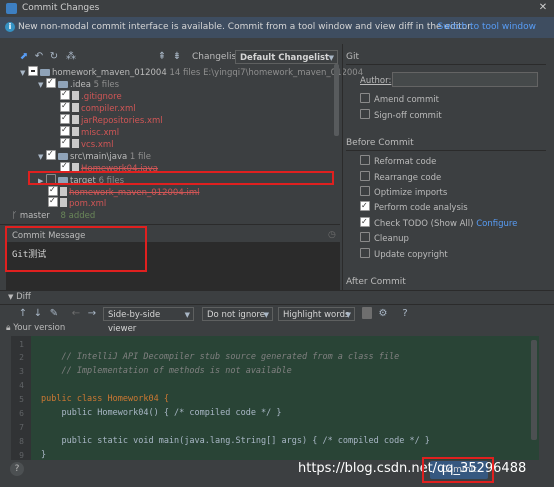 This screenshot has height=487, width=554. I want to click on help-icon: ?, so click(405, 314).